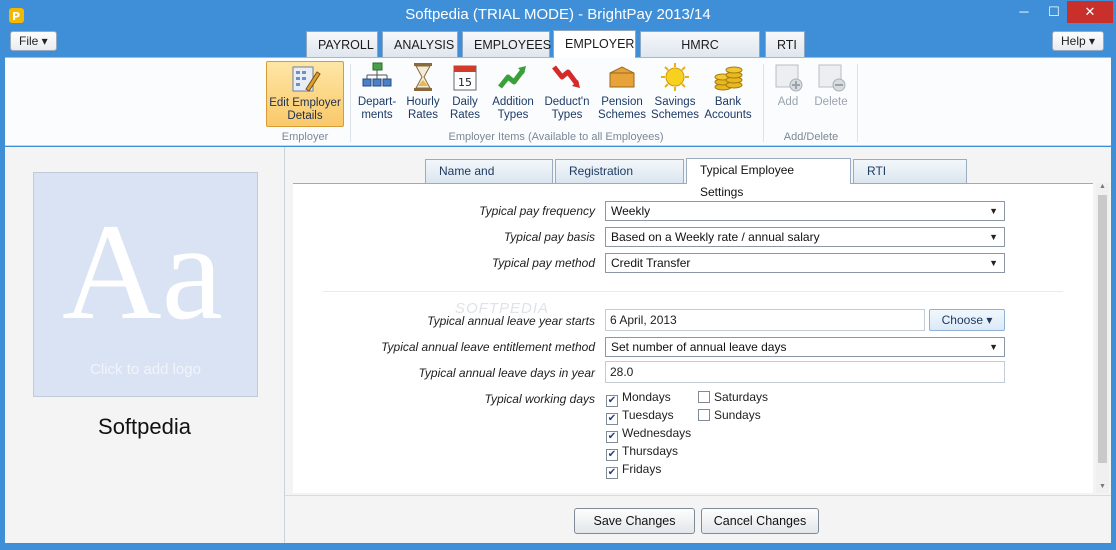 The height and width of the screenshot is (550, 1116). Describe the element at coordinates (728, 114) in the screenshot. I see `bank-label-2: Accounts` at that location.